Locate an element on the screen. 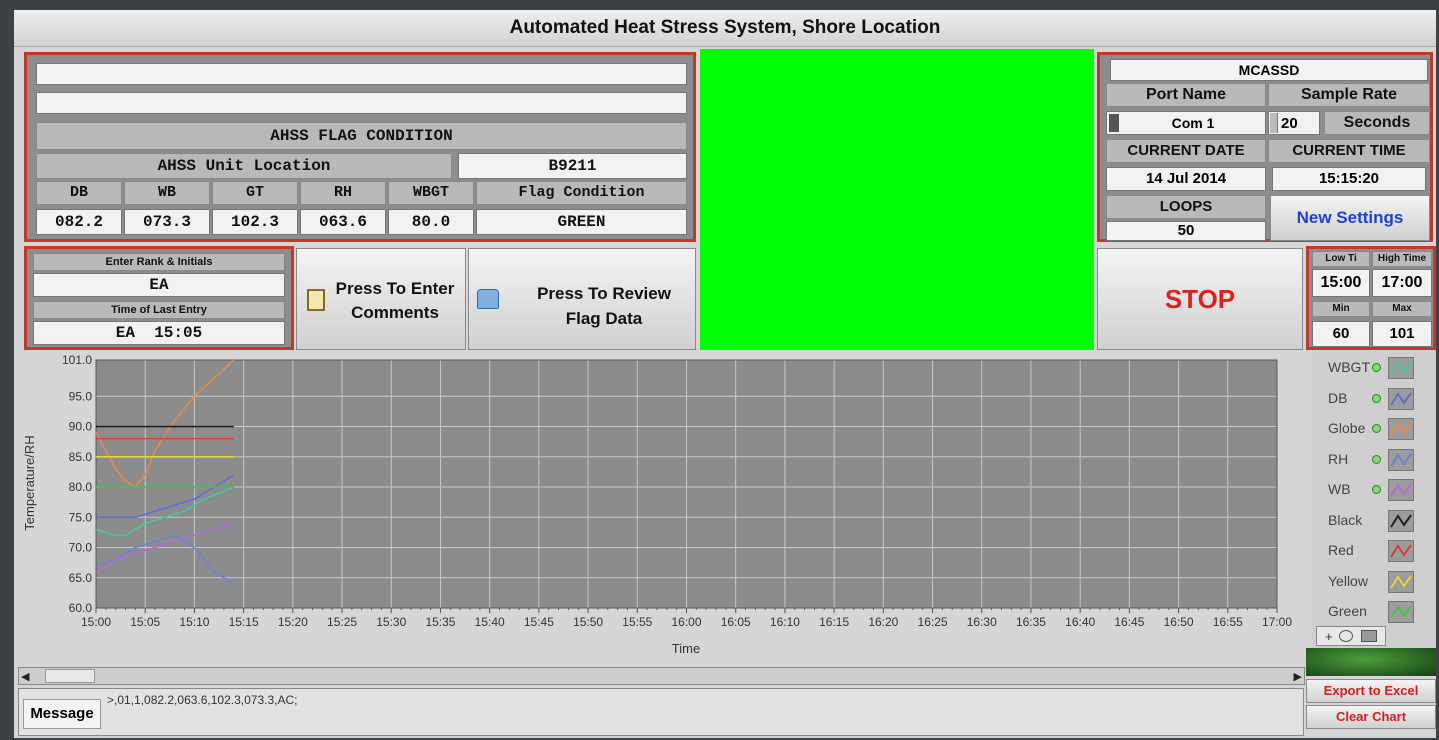  chart-legend: WBGT DB Globe RH WB Black Red Yellow Green is located at coordinates (1374, 500).